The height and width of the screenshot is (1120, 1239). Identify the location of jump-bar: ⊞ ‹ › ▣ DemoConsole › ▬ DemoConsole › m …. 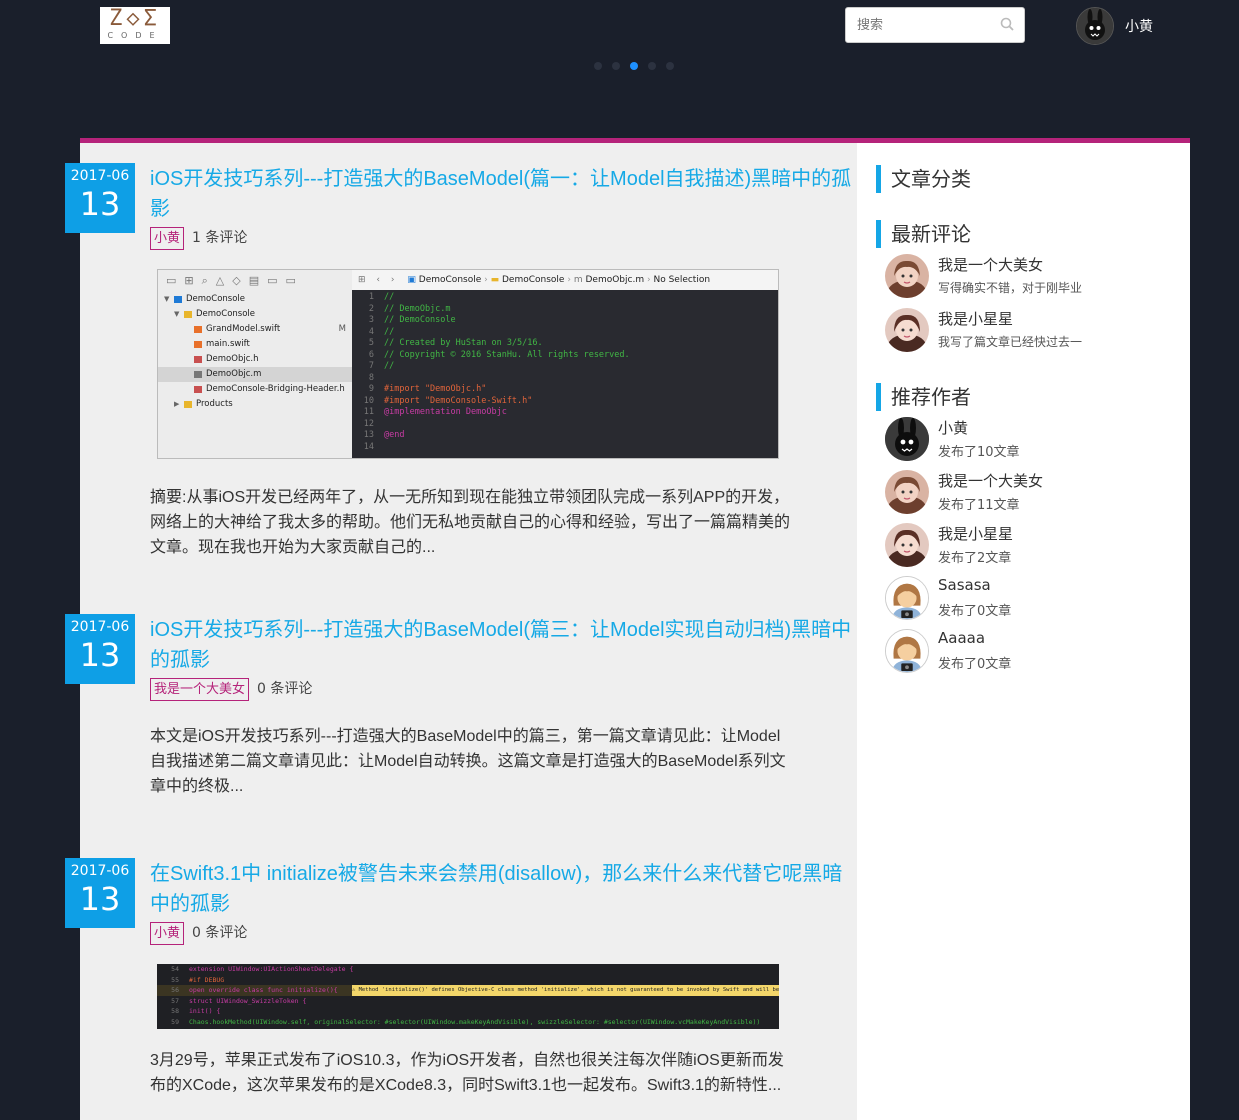
(565, 280).